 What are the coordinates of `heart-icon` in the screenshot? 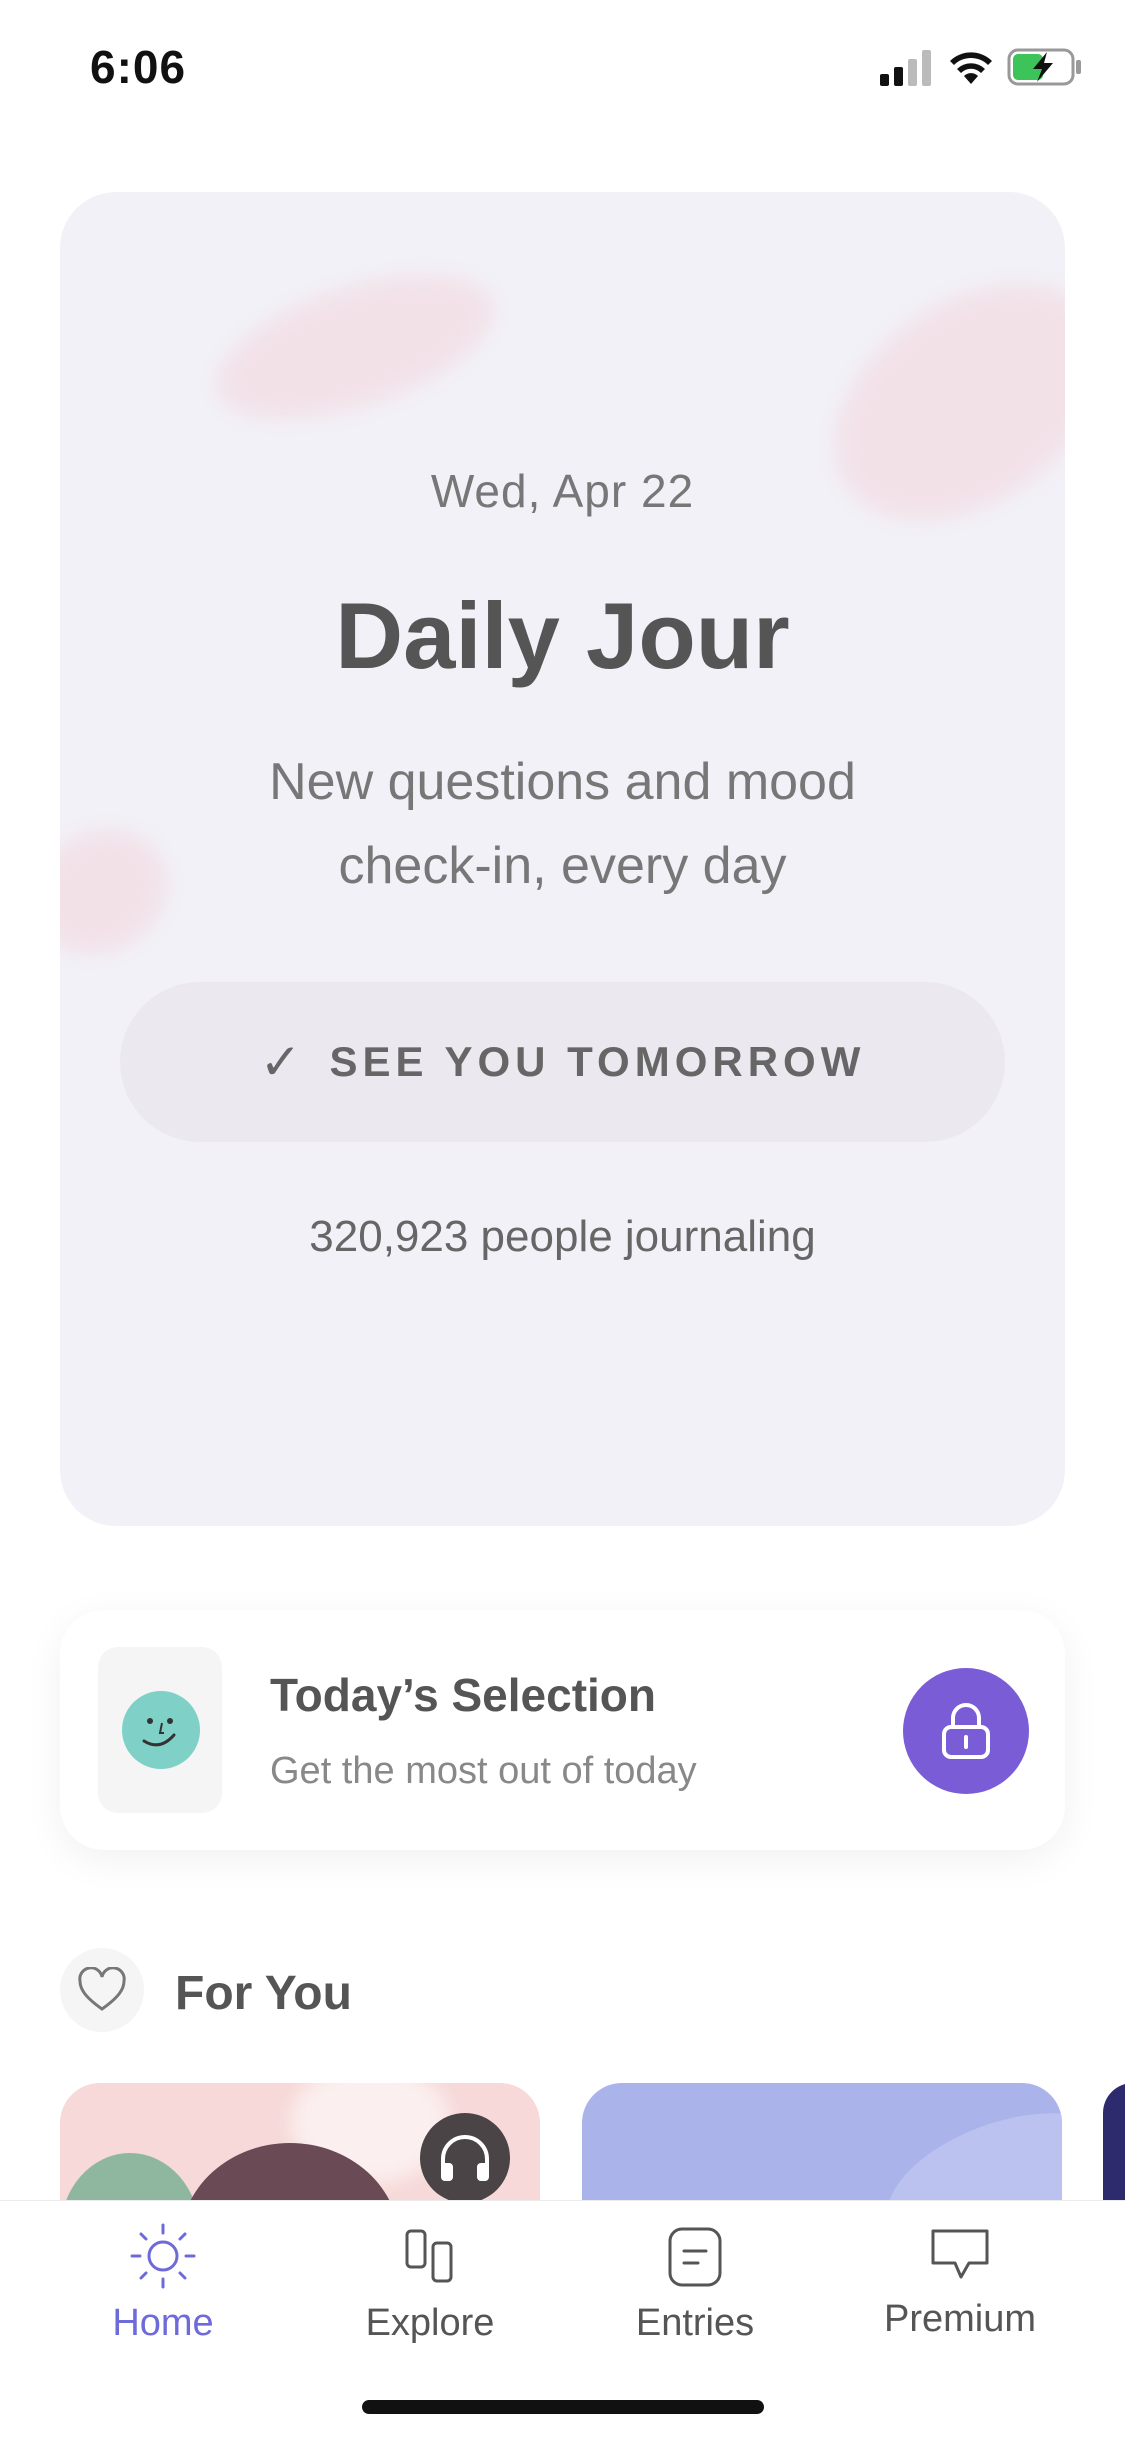 It's located at (102, 1990).